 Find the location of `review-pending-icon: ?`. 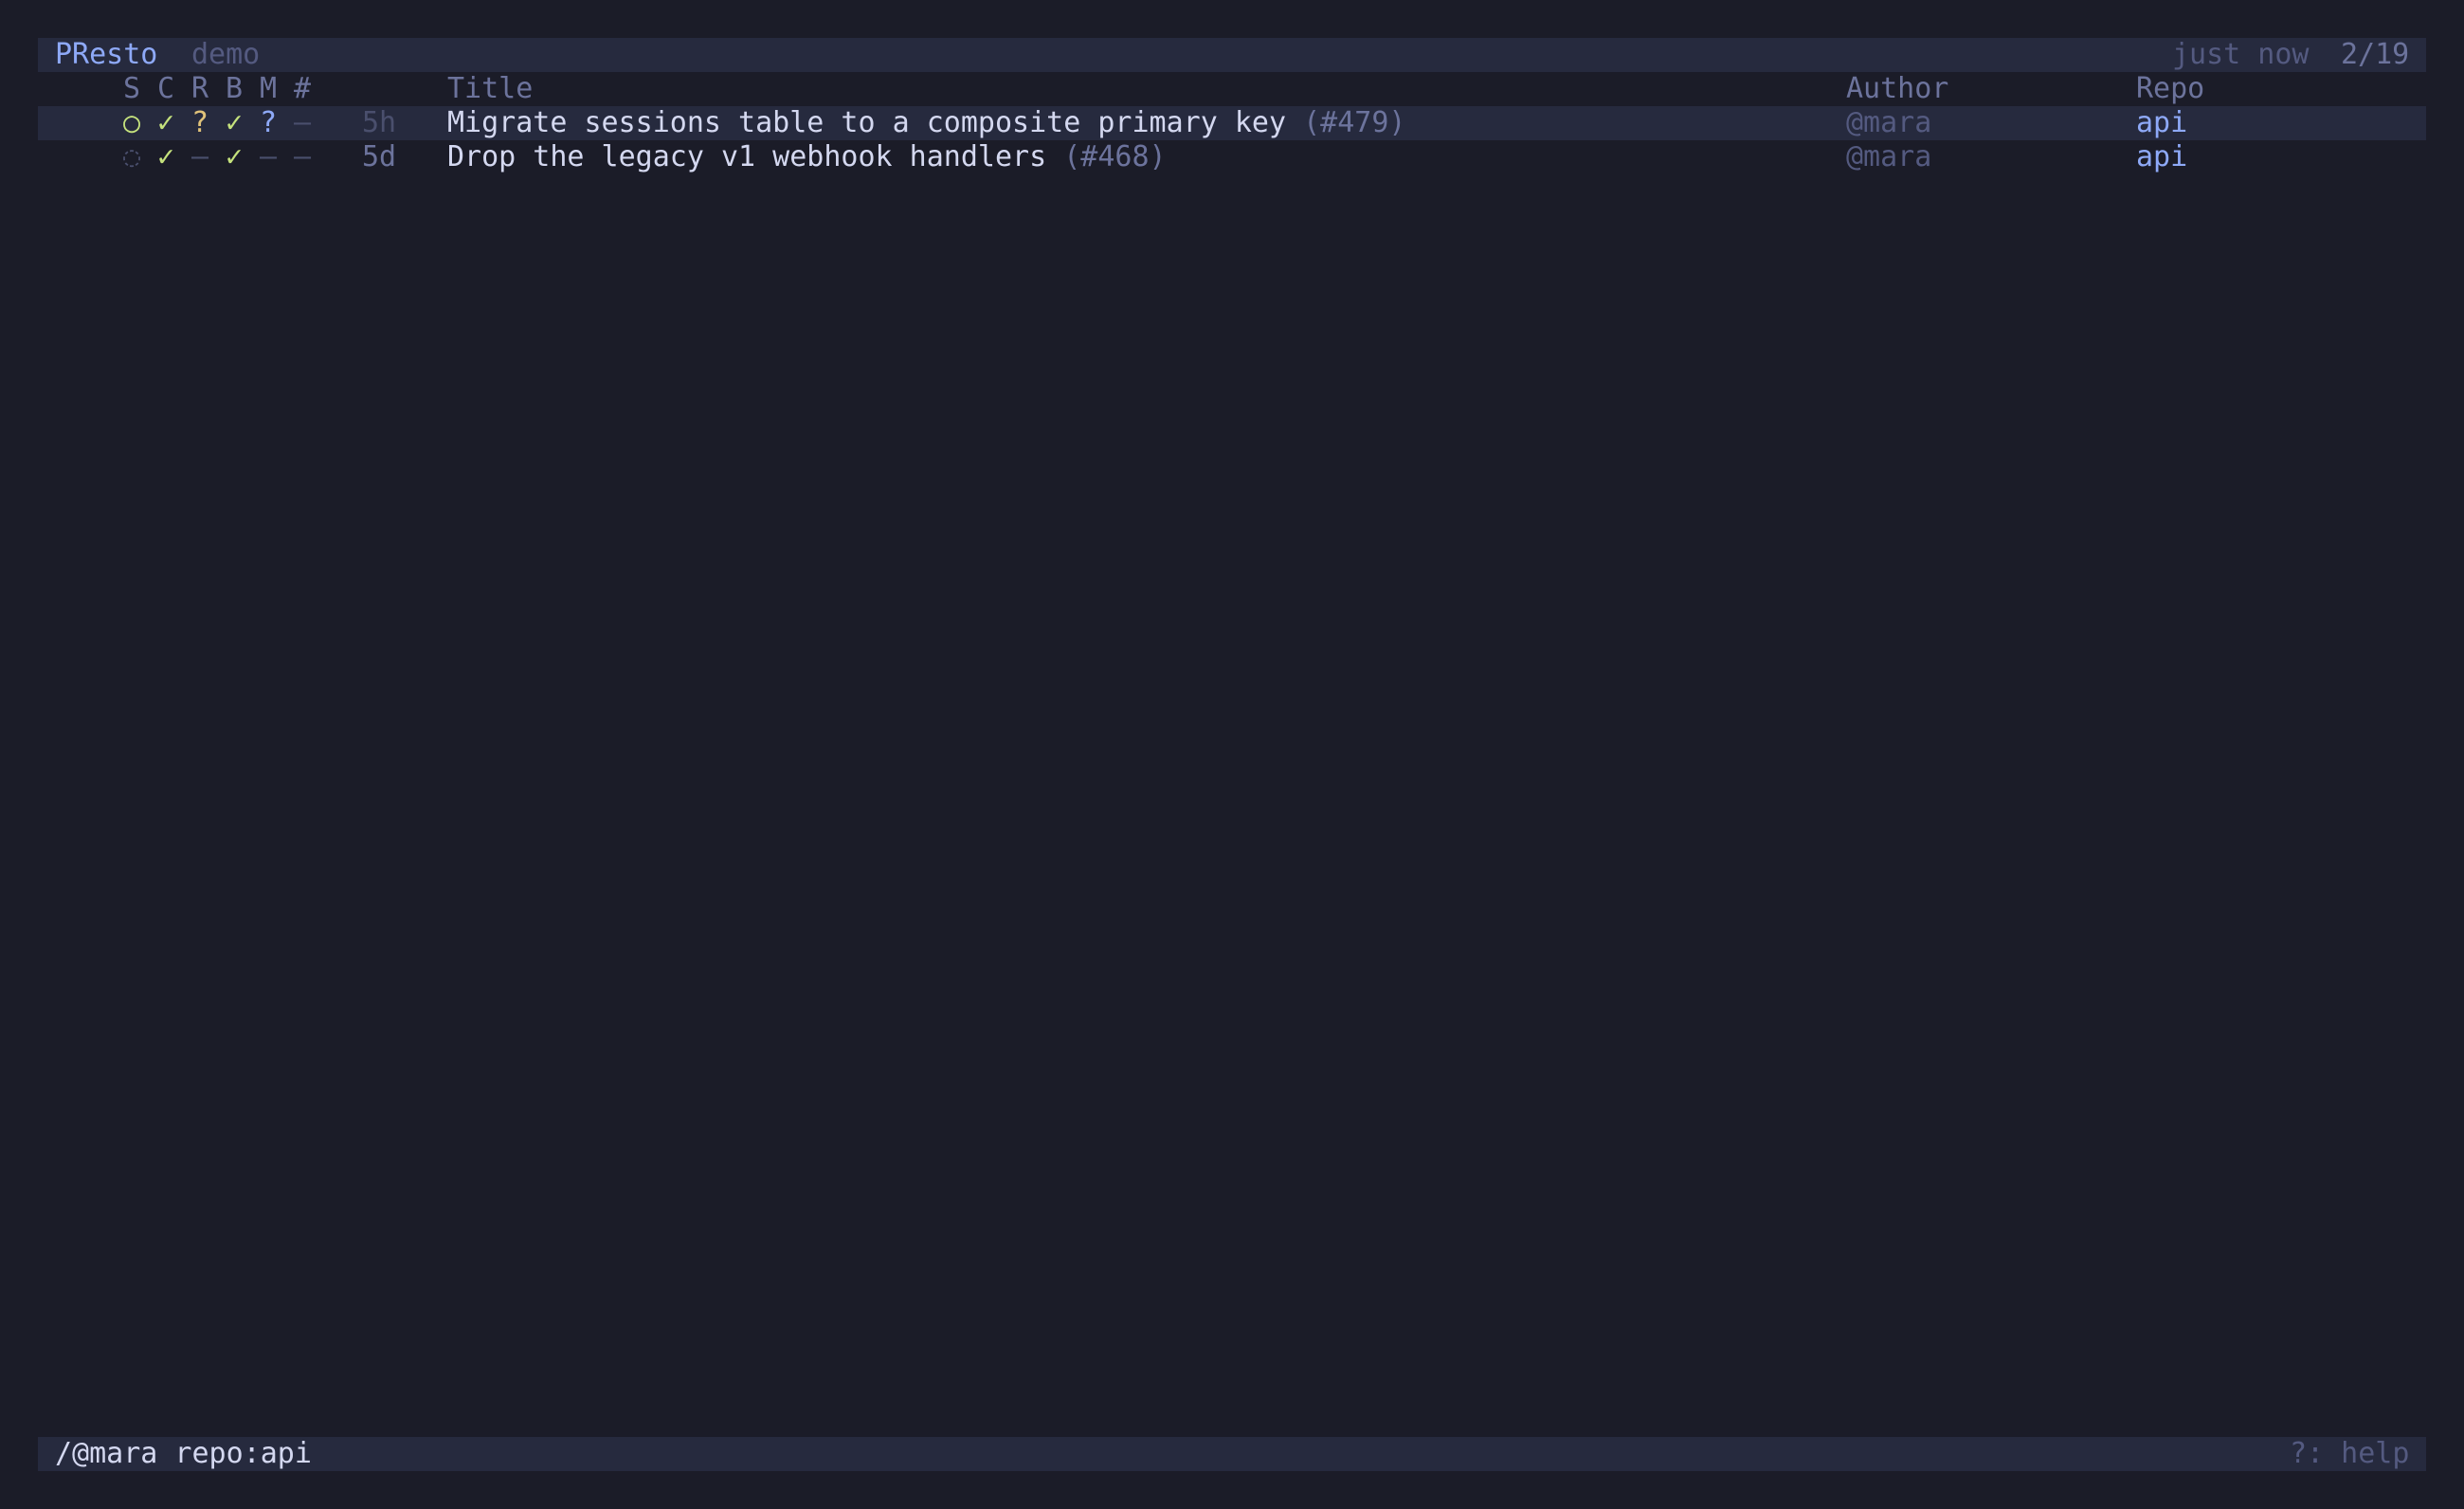

review-pending-icon: ? is located at coordinates (200, 122).